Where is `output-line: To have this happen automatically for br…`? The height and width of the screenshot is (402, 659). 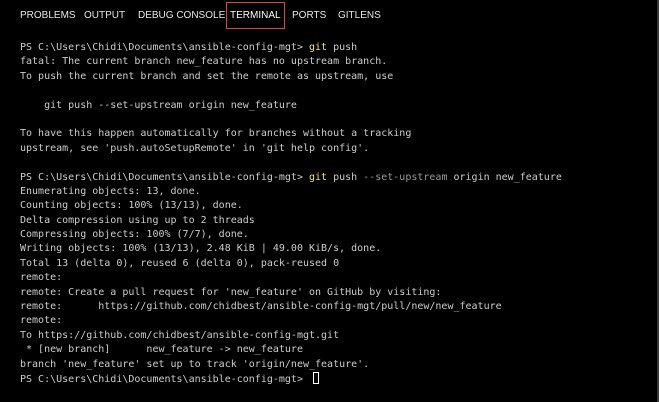
output-line: To have this happen automatically for br… is located at coordinates (216, 134).